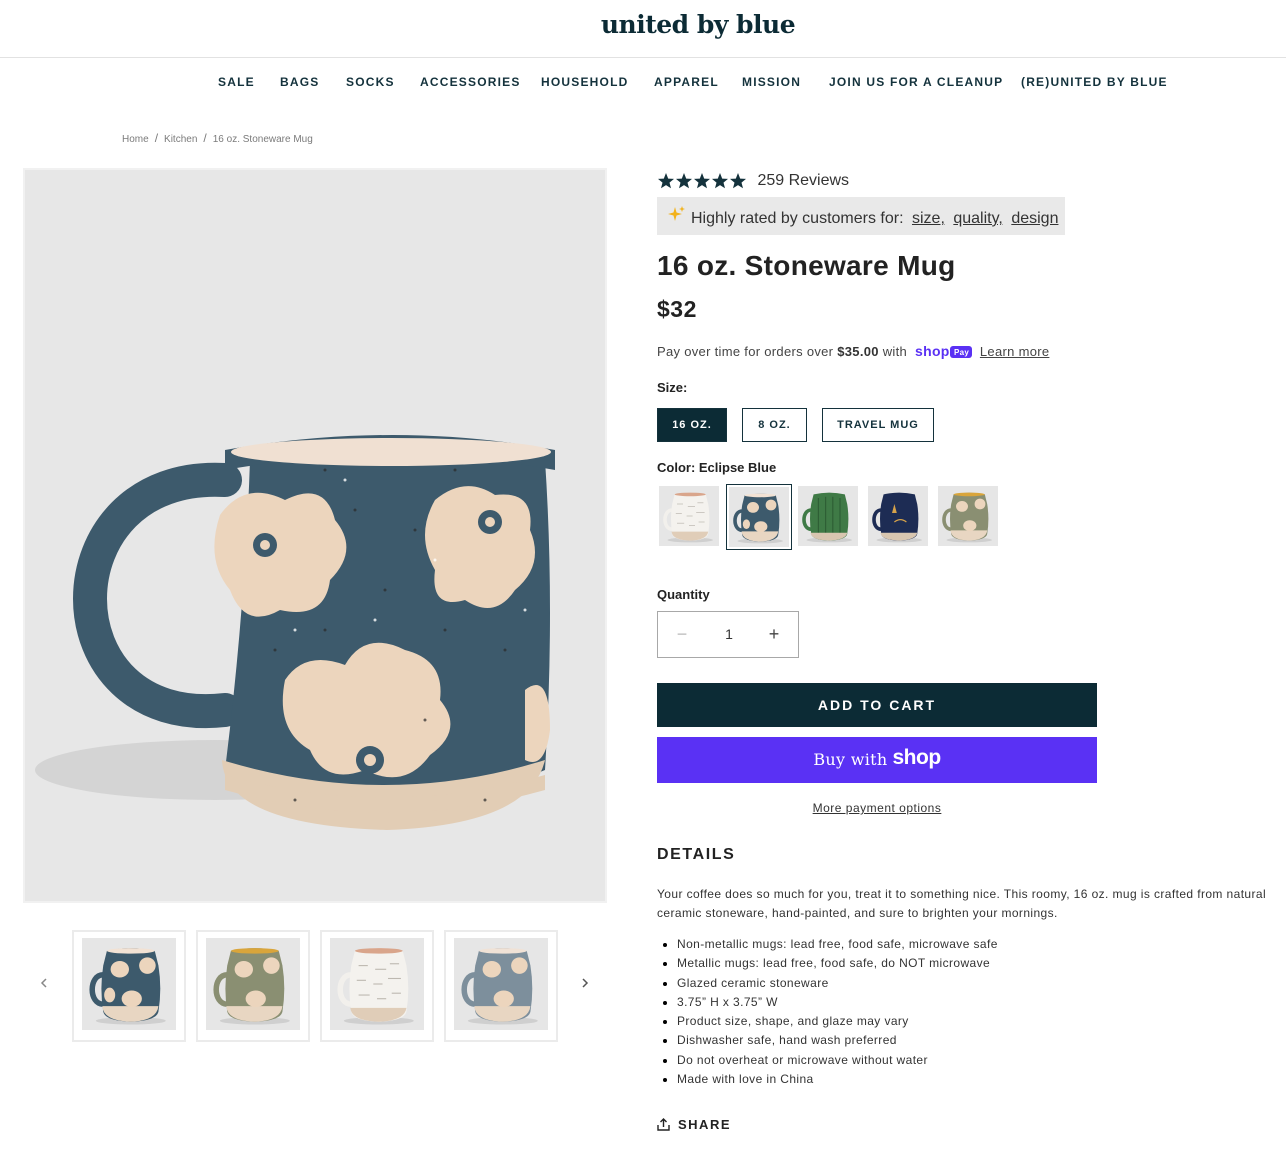 The height and width of the screenshot is (1150, 1286). Describe the element at coordinates (895, 351) in the screenshot. I see `installments-with: with` at that location.